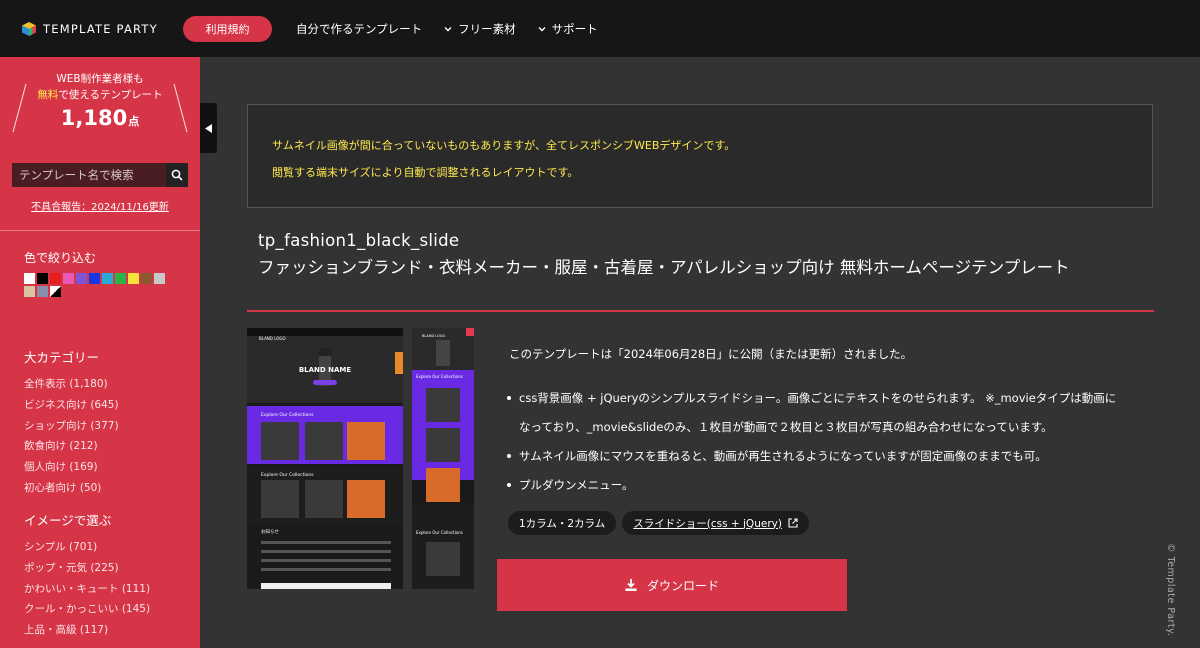 This screenshot has width=1200, height=648. I want to click on nav-make-own: 自分で作るテンプレート, so click(359, 29).